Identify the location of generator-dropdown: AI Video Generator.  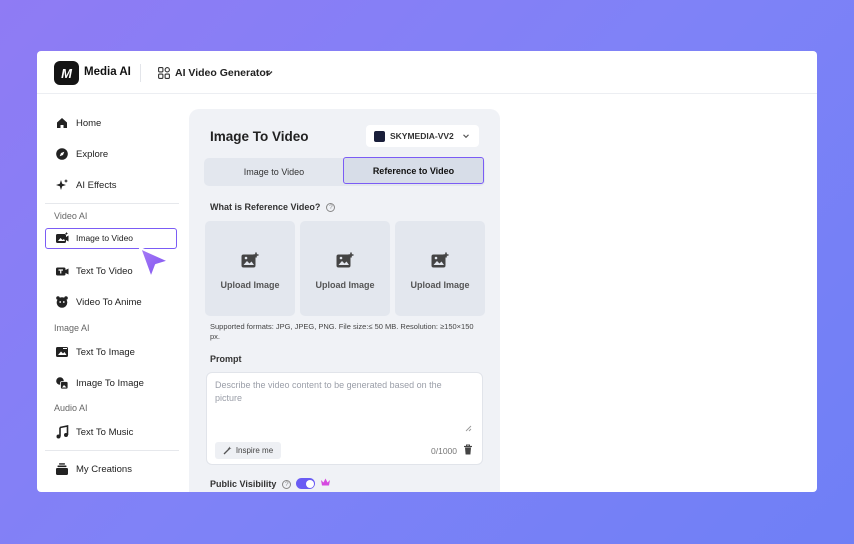
(222, 73).